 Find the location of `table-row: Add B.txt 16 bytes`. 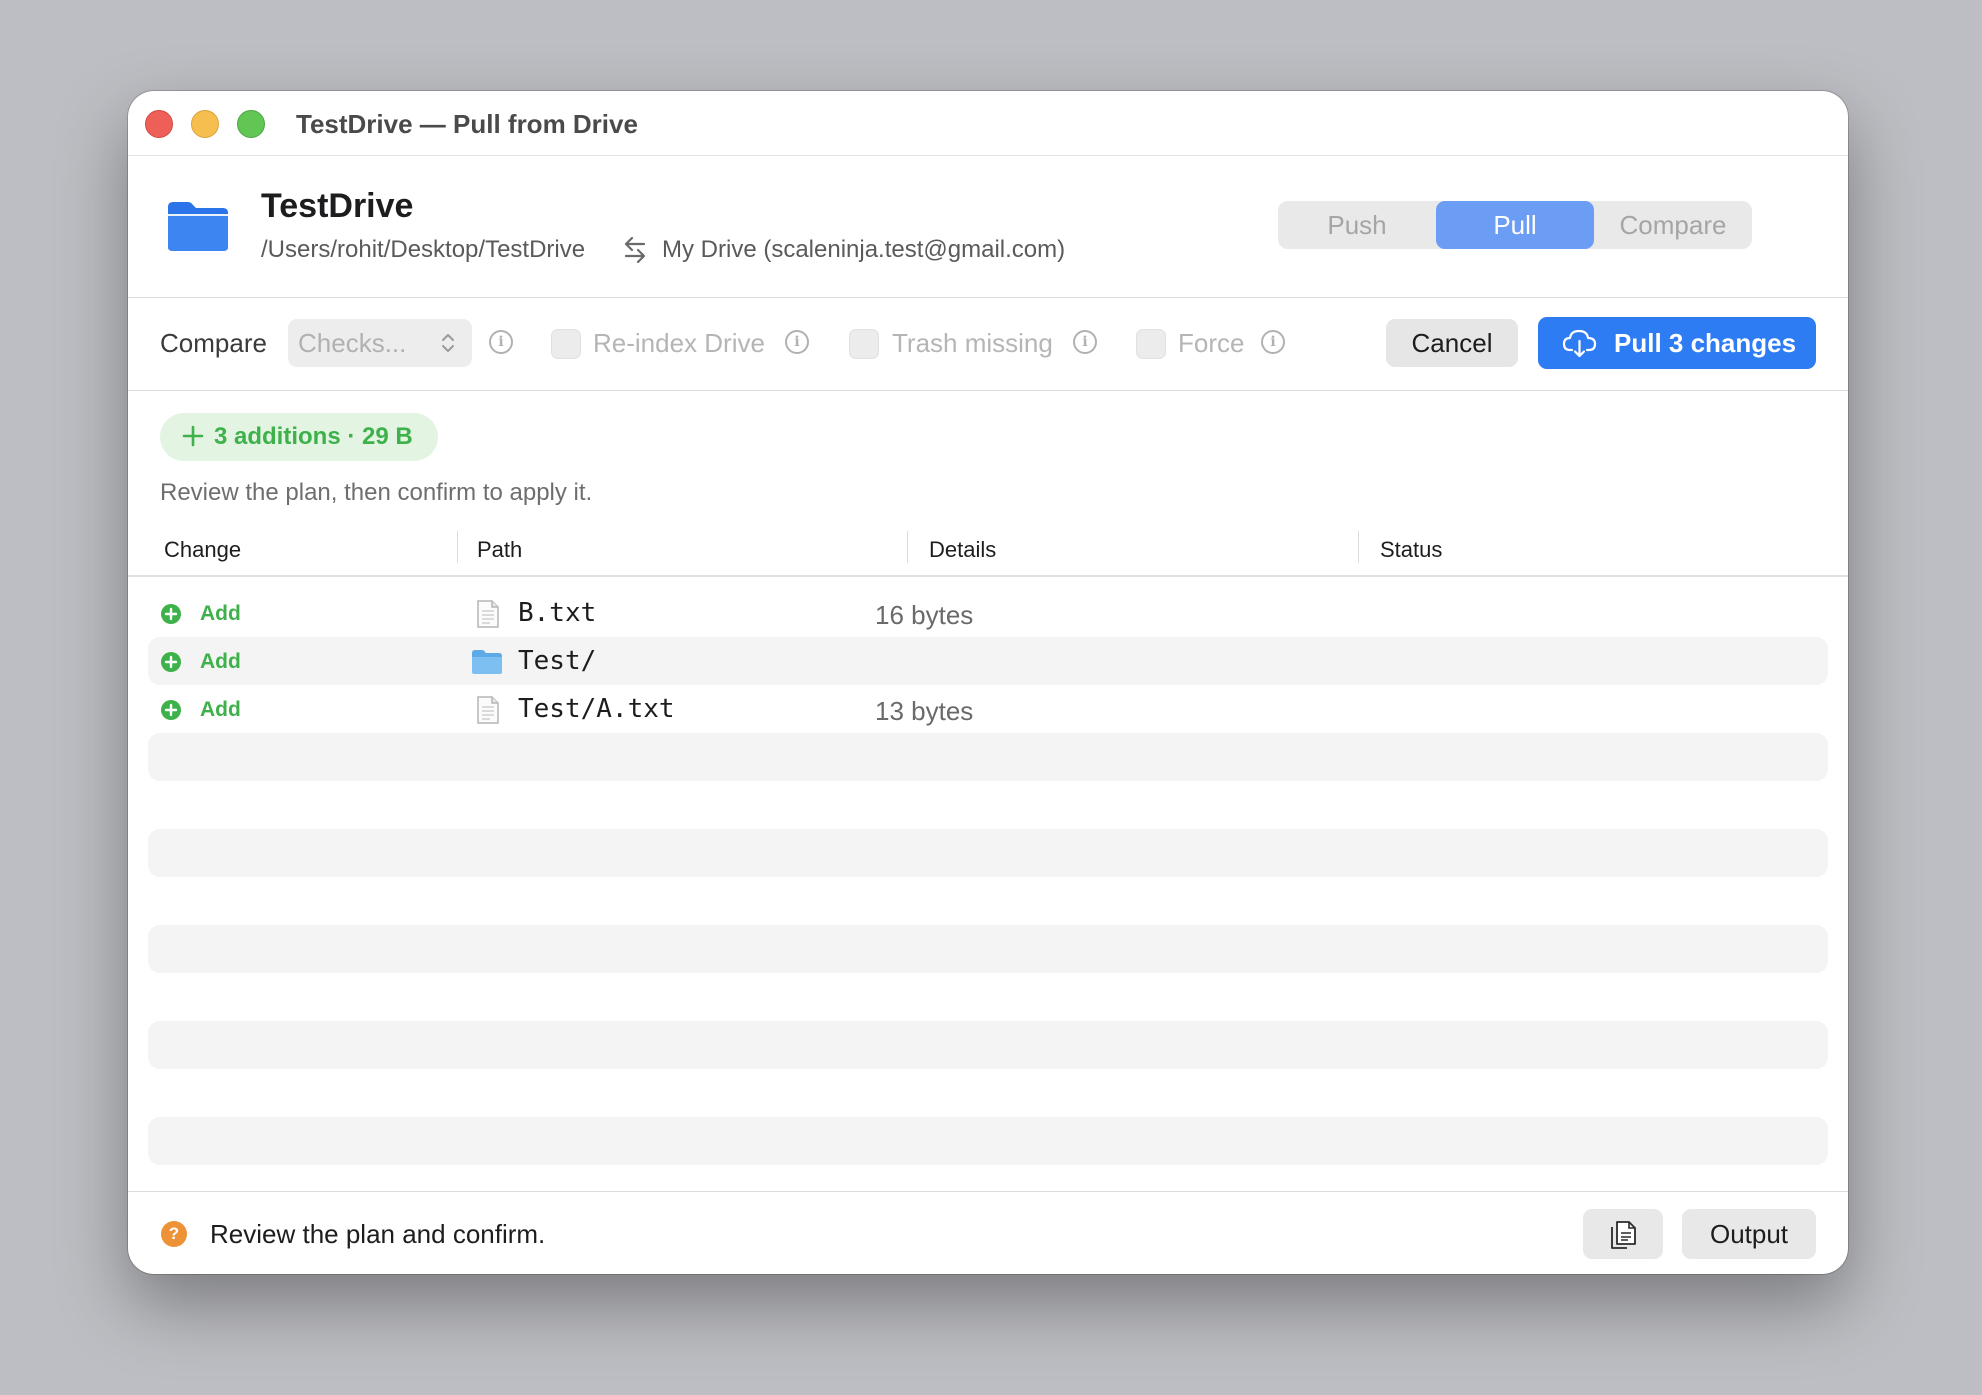

table-row: Add B.txt 16 bytes is located at coordinates (988, 613).